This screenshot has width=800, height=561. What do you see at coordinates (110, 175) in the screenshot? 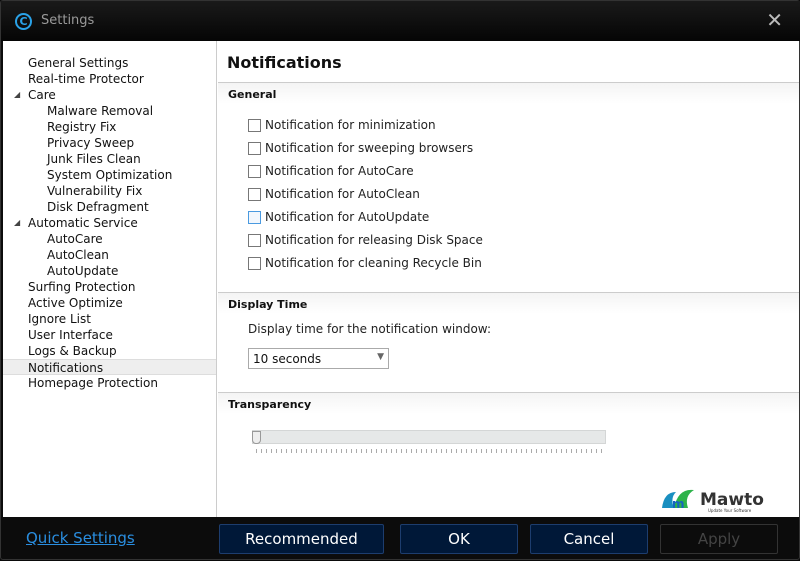
I see `sidebar-item-label: System Optimization` at bounding box center [110, 175].